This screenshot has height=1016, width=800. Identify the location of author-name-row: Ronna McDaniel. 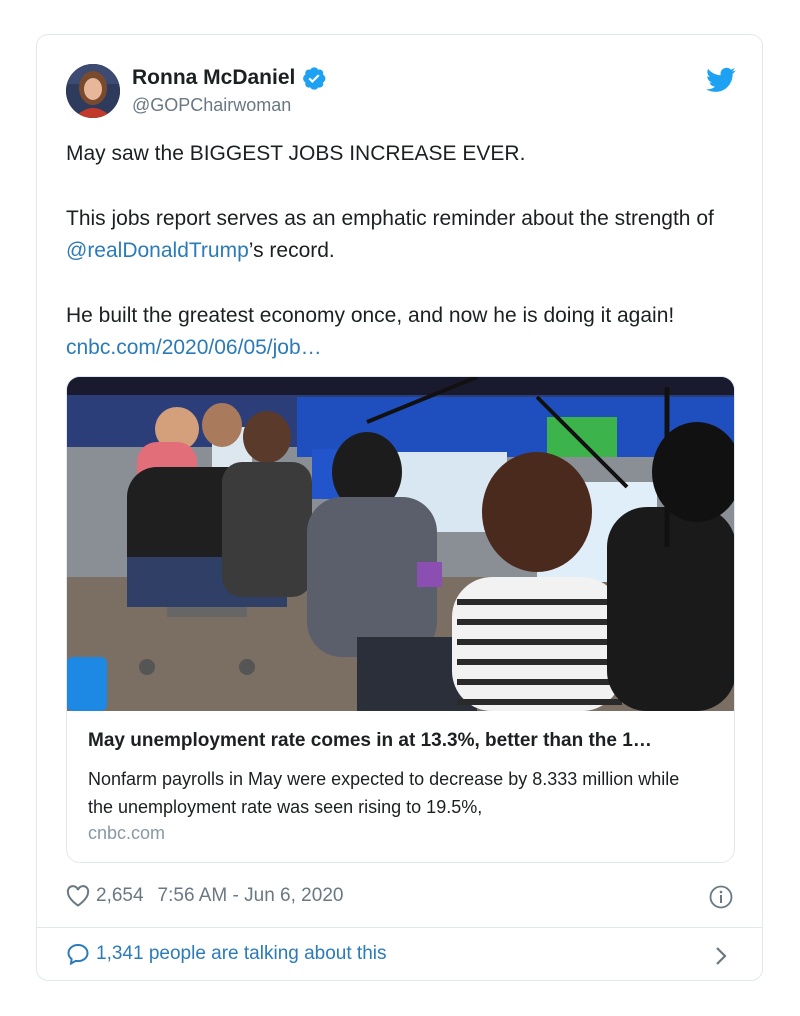
(229, 78).